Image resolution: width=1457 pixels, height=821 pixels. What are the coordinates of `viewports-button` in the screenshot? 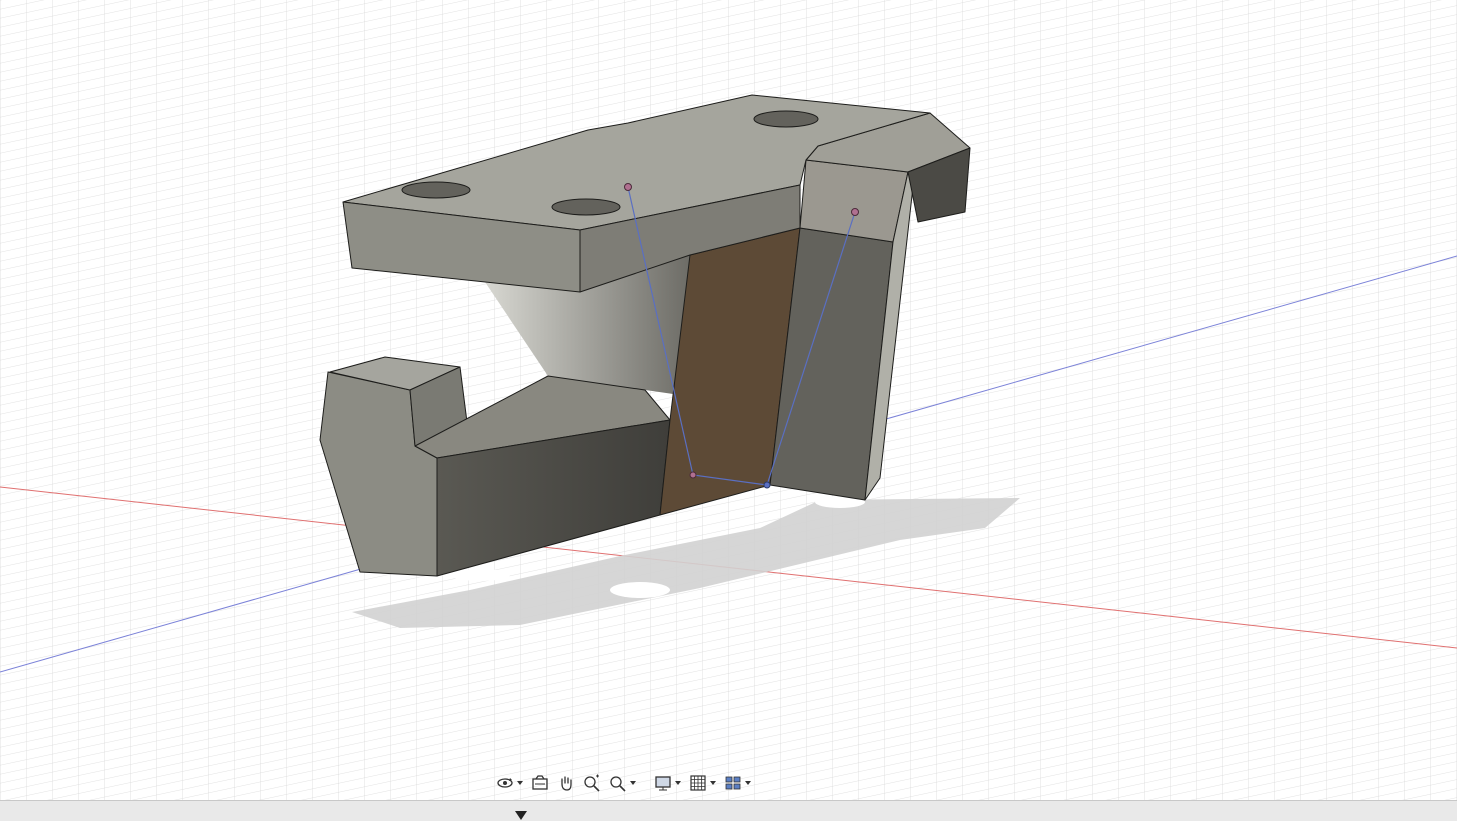 It's located at (737, 783).